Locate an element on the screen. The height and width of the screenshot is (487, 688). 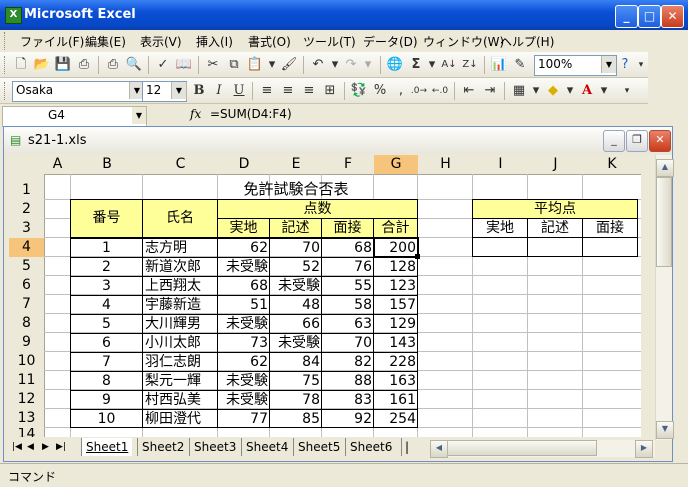
row-header-4: 4 is located at coordinates (27, 248).